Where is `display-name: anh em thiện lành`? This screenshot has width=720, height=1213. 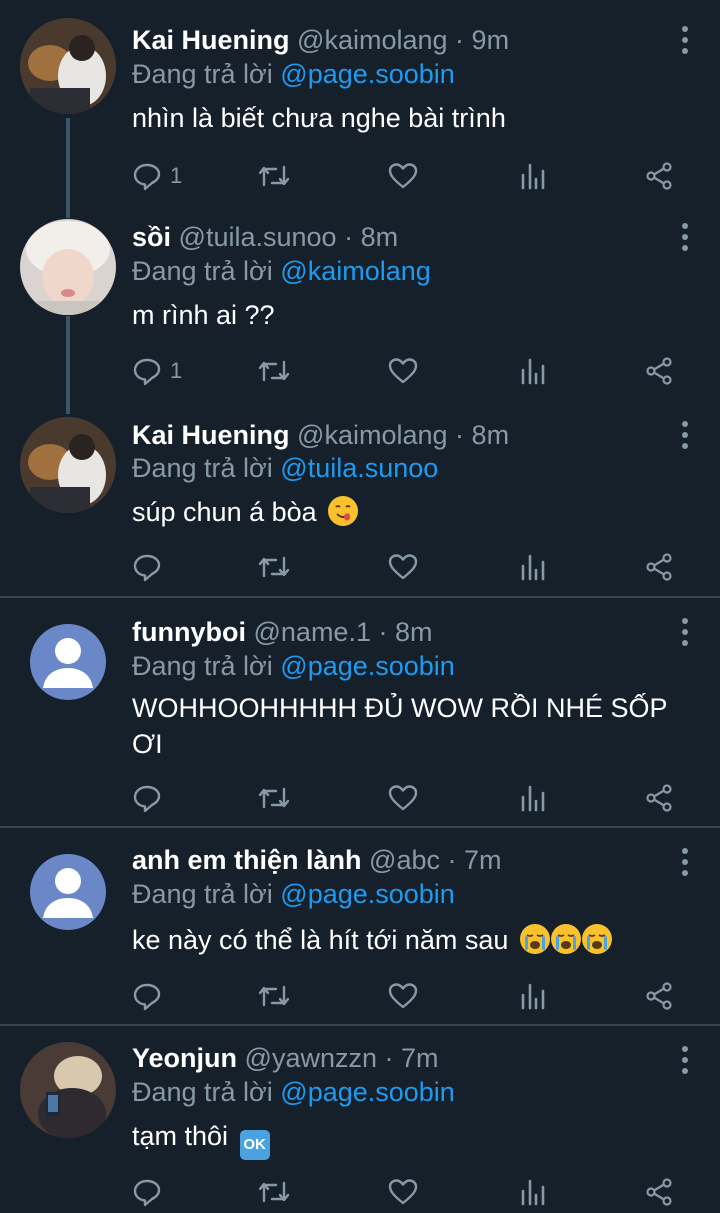 display-name: anh em thiện lành is located at coordinates (247, 860).